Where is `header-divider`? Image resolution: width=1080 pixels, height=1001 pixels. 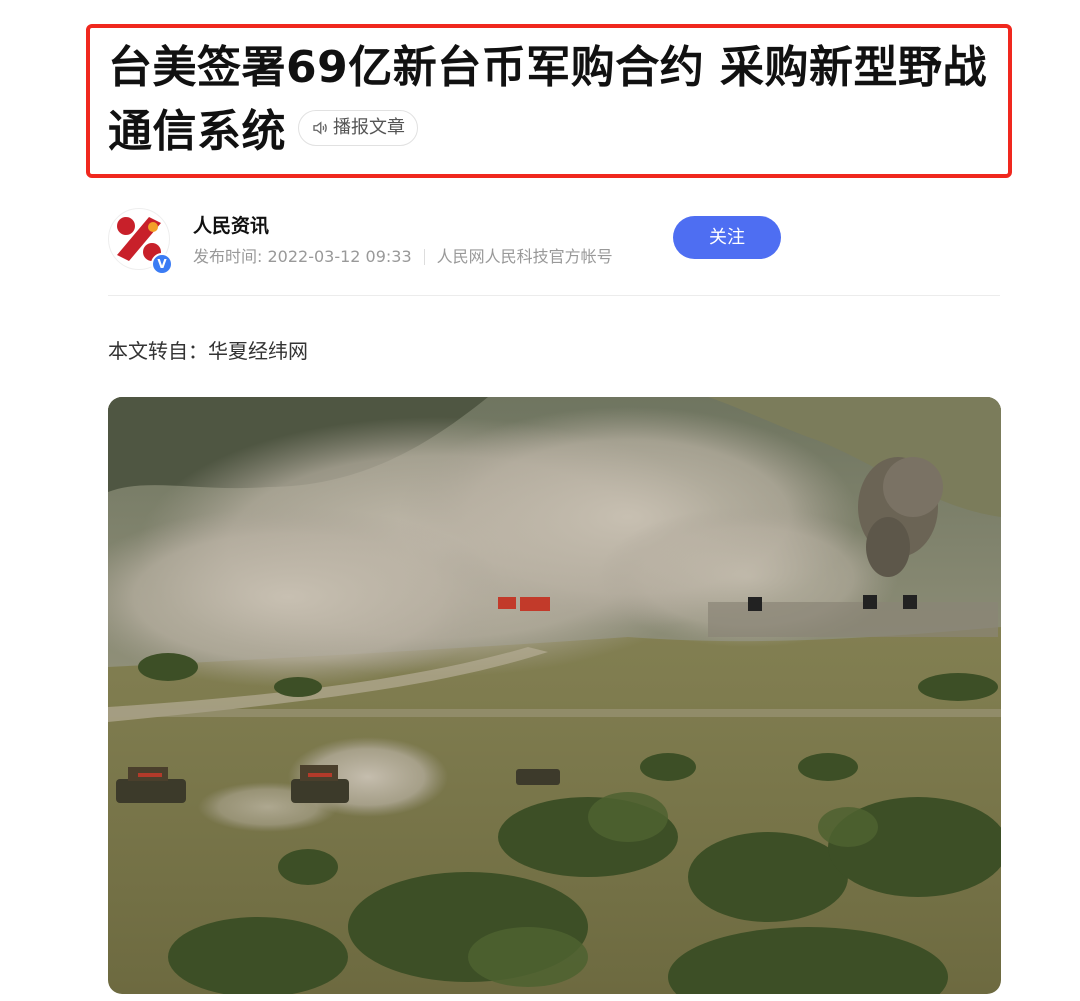 header-divider is located at coordinates (554, 295).